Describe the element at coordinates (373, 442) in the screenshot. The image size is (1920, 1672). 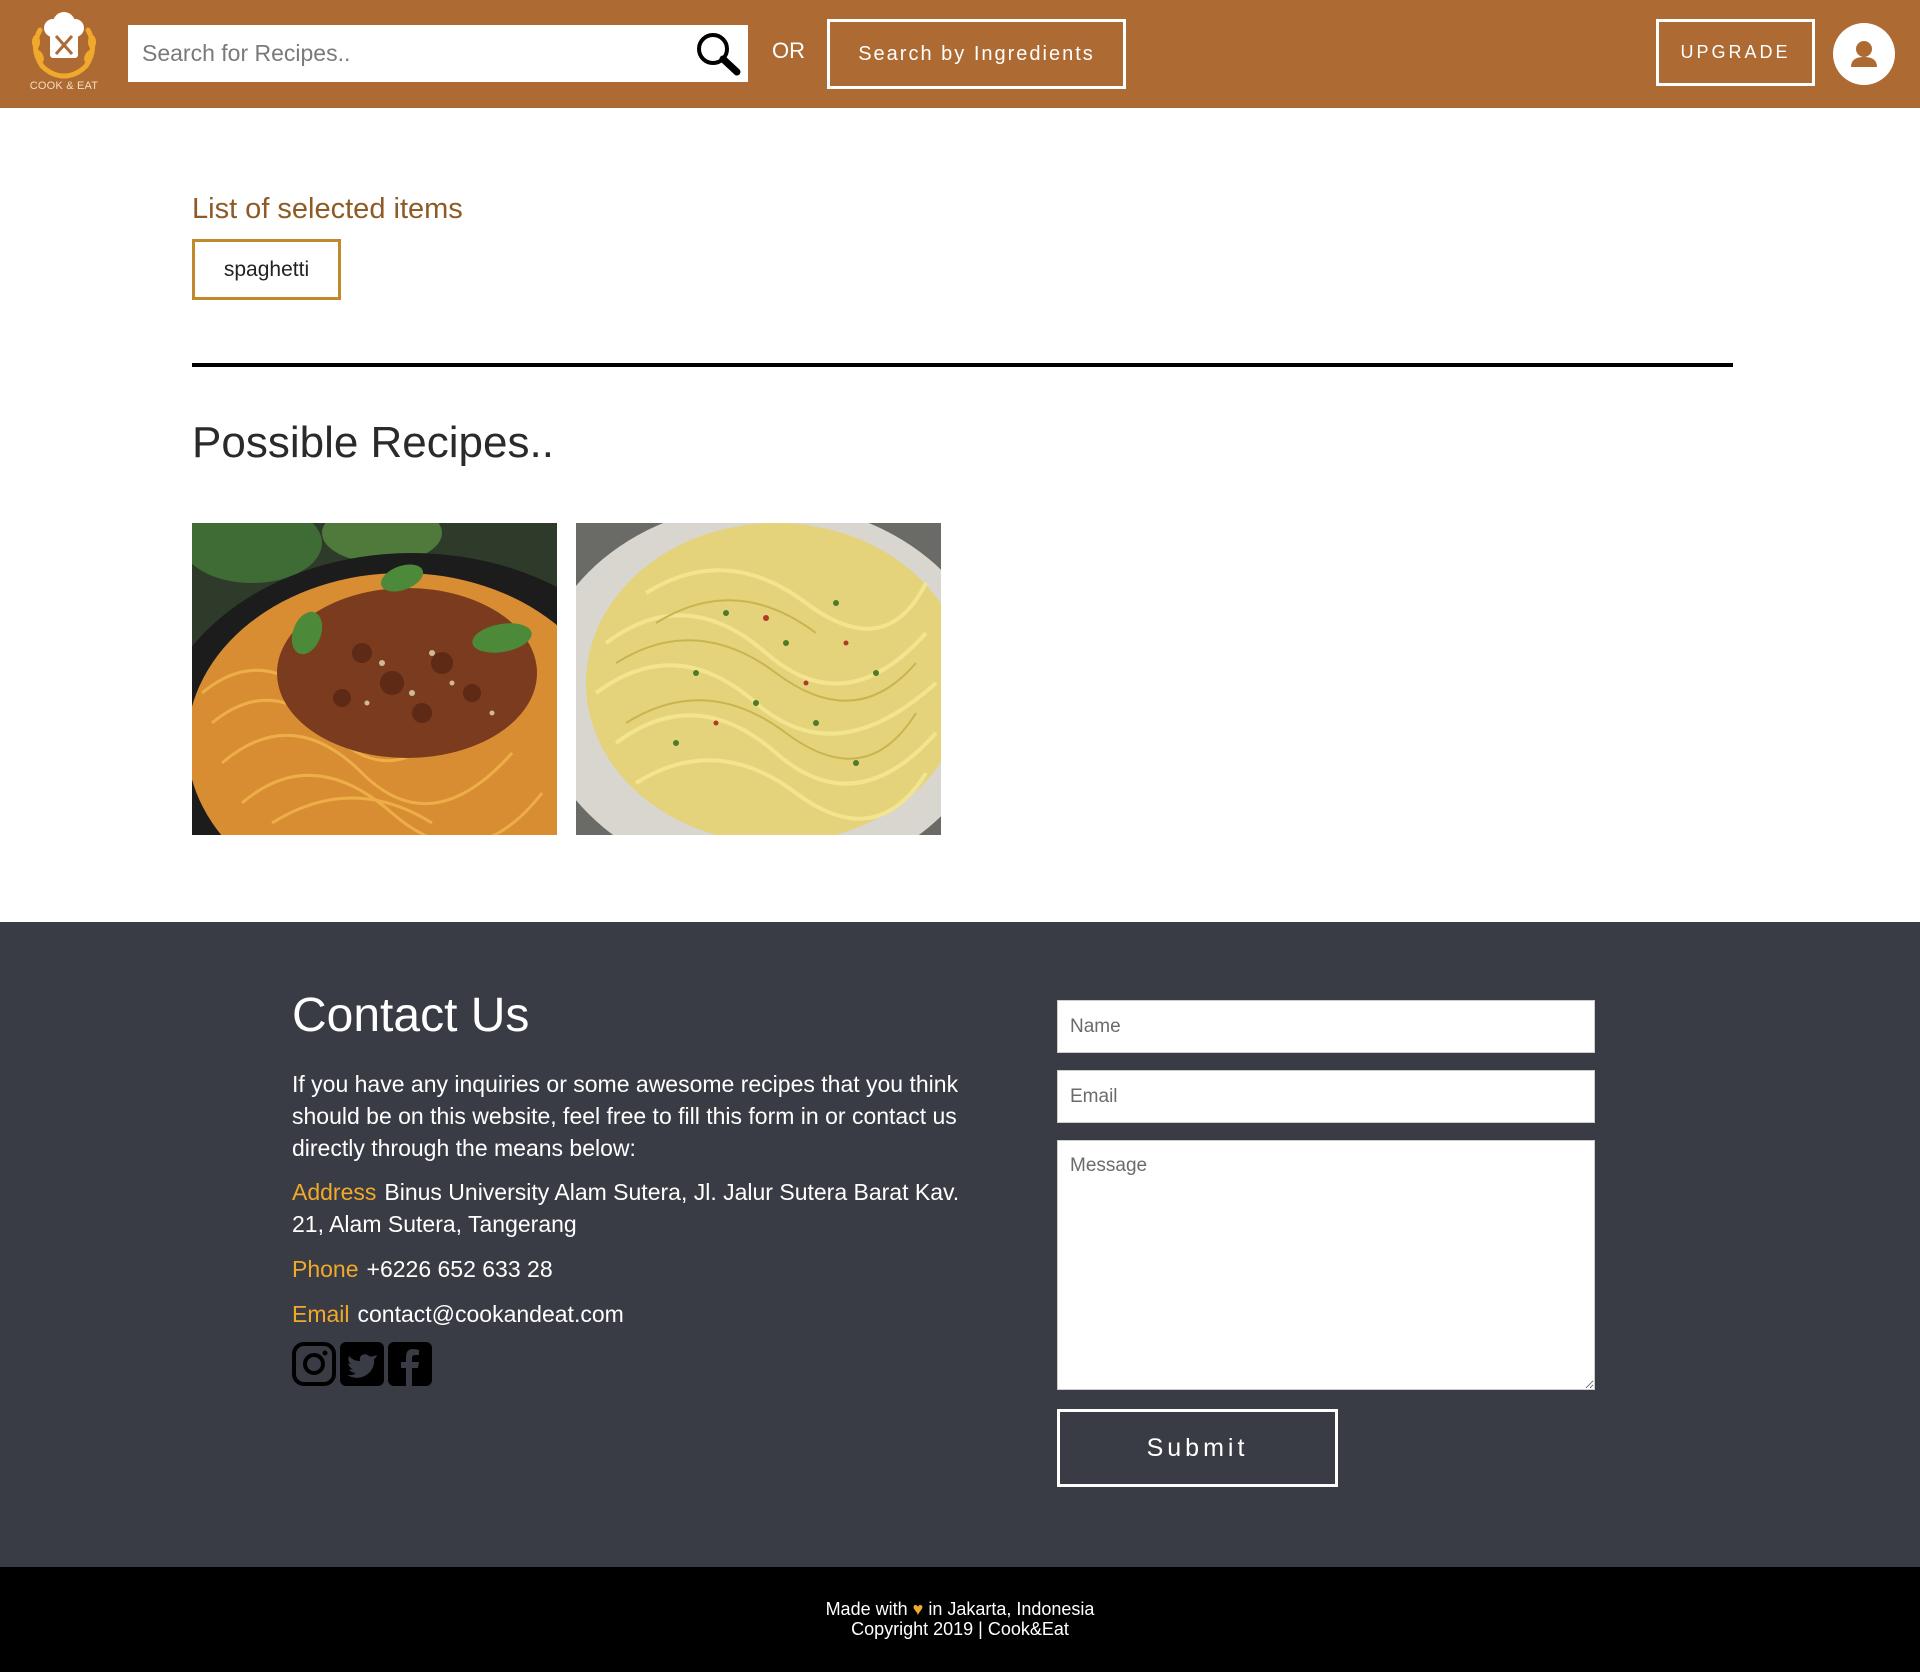
I see `possible-recipes-heading: Possible Recipes..` at that location.